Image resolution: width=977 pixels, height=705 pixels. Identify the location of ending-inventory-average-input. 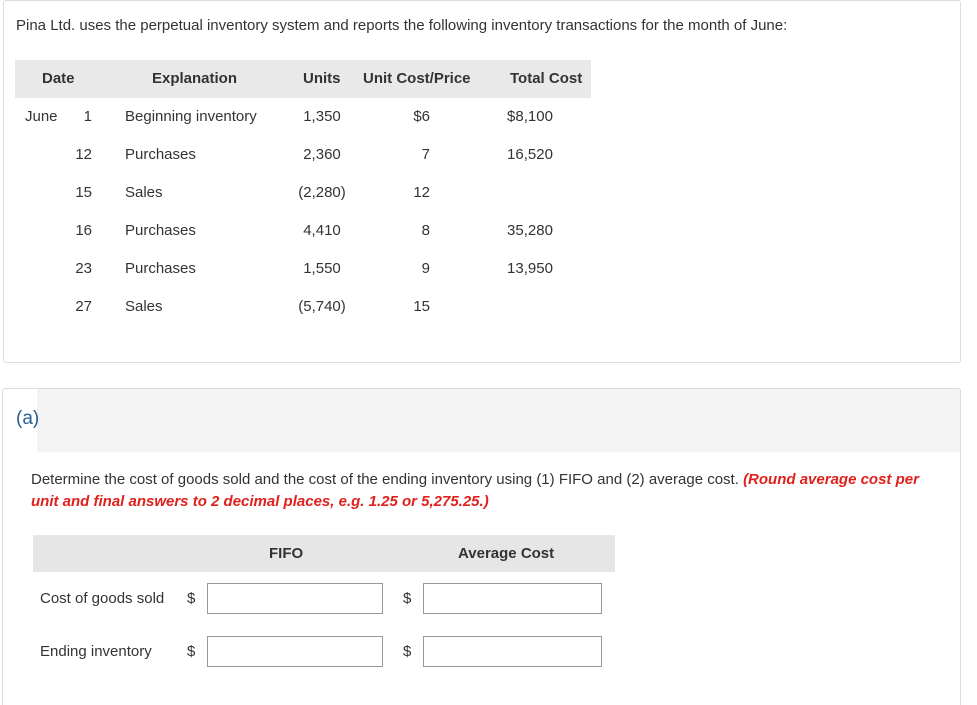
(512, 651).